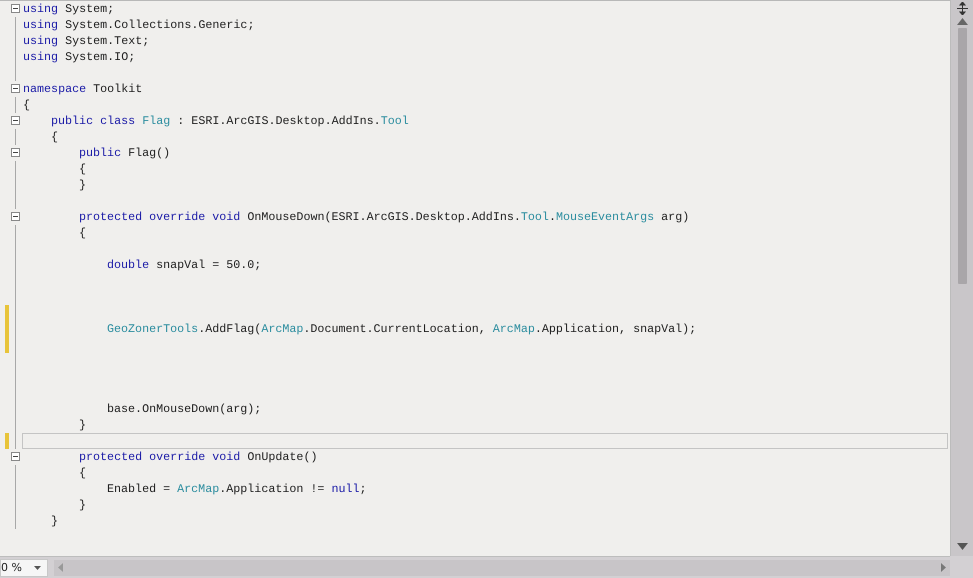  I want to click on code-line: using System.IO;, so click(79, 57).